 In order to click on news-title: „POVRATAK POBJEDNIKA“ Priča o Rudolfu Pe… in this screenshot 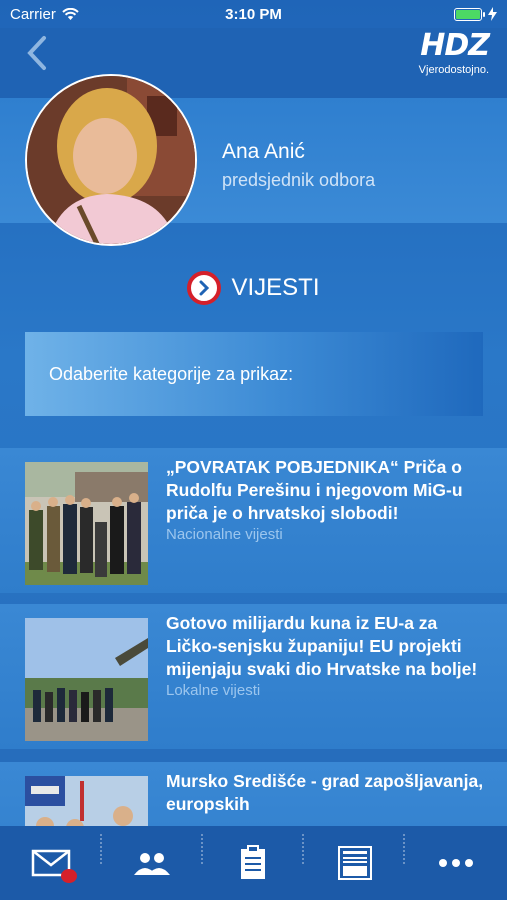, I will do `click(314, 490)`.